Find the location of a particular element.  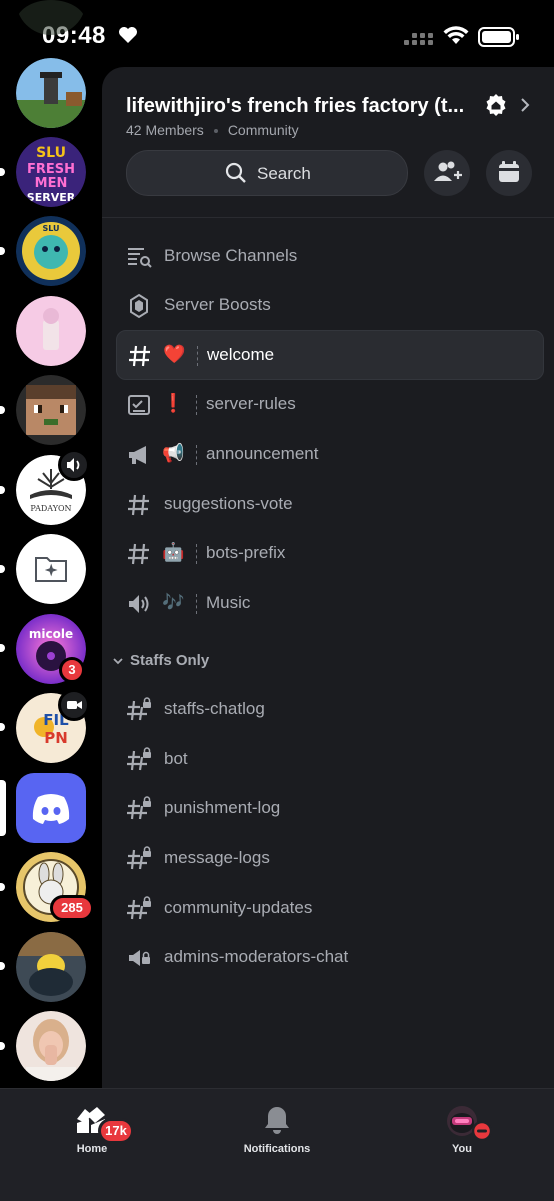

mention-badge: 285 is located at coordinates (72, 908).